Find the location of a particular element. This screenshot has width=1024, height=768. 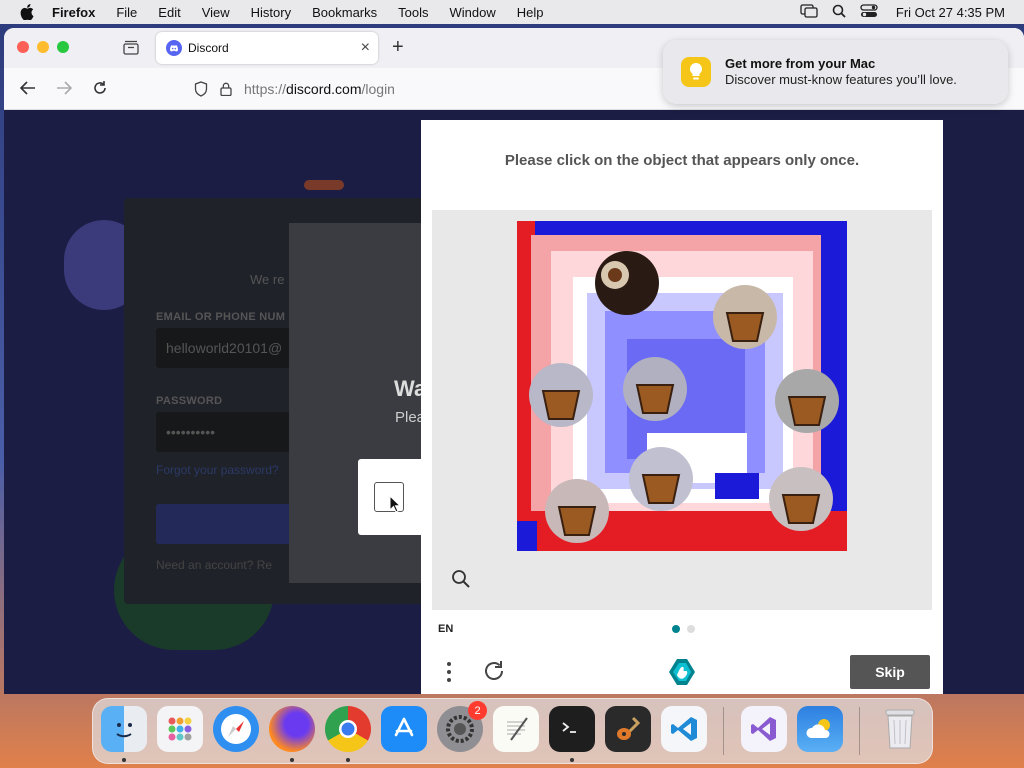

url-scheme: https:// is located at coordinates (265, 89).